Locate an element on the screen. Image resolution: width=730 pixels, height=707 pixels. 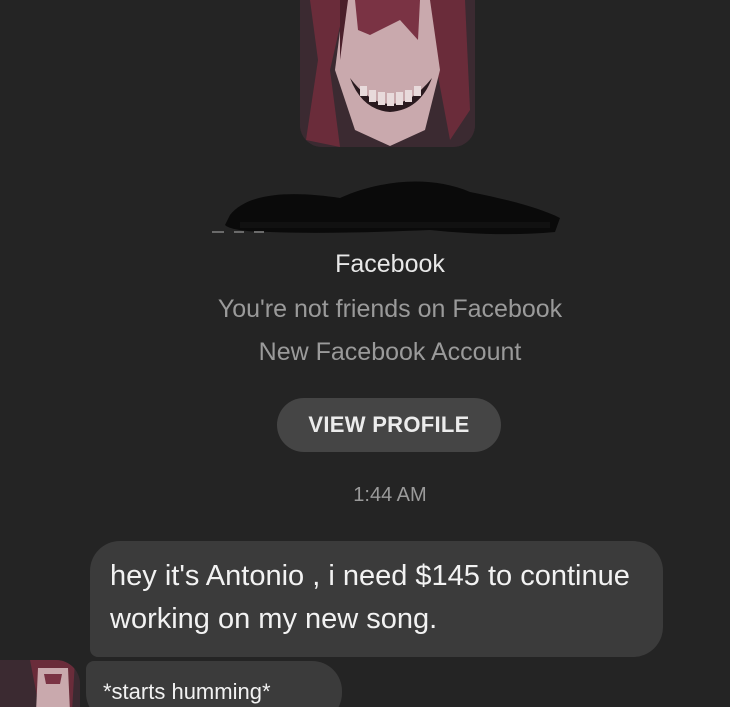
message-bubble: *starts humming* is located at coordinates (214, 684).